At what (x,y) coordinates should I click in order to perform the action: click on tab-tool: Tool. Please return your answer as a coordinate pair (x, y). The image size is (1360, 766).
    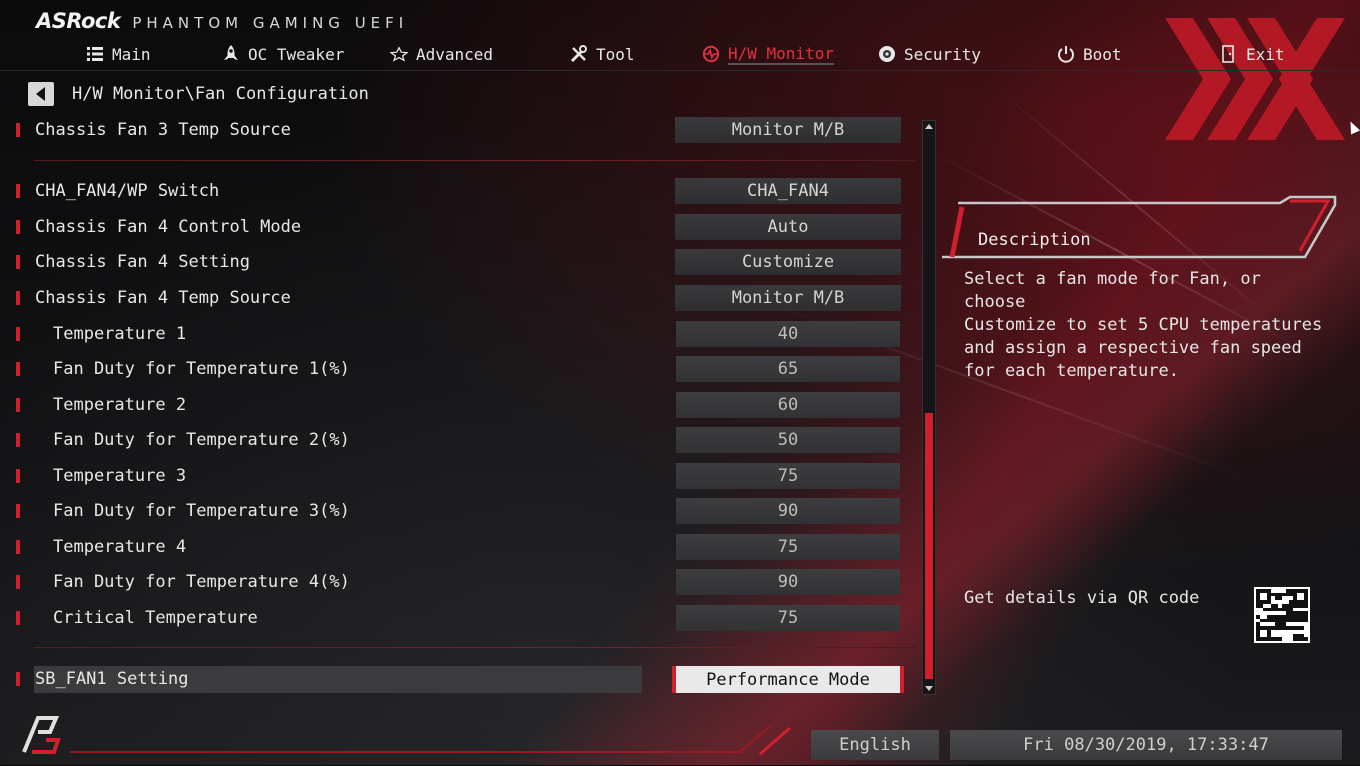
    Looking at the image, I should click on (602, 54).